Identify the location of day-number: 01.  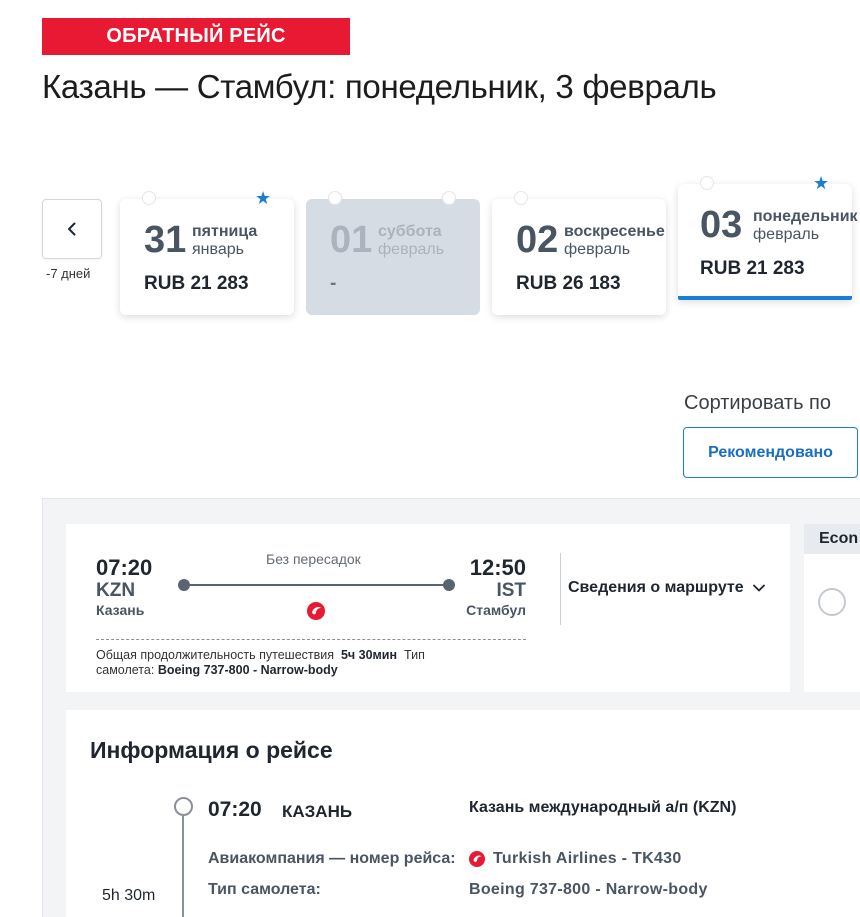
(351, 240).